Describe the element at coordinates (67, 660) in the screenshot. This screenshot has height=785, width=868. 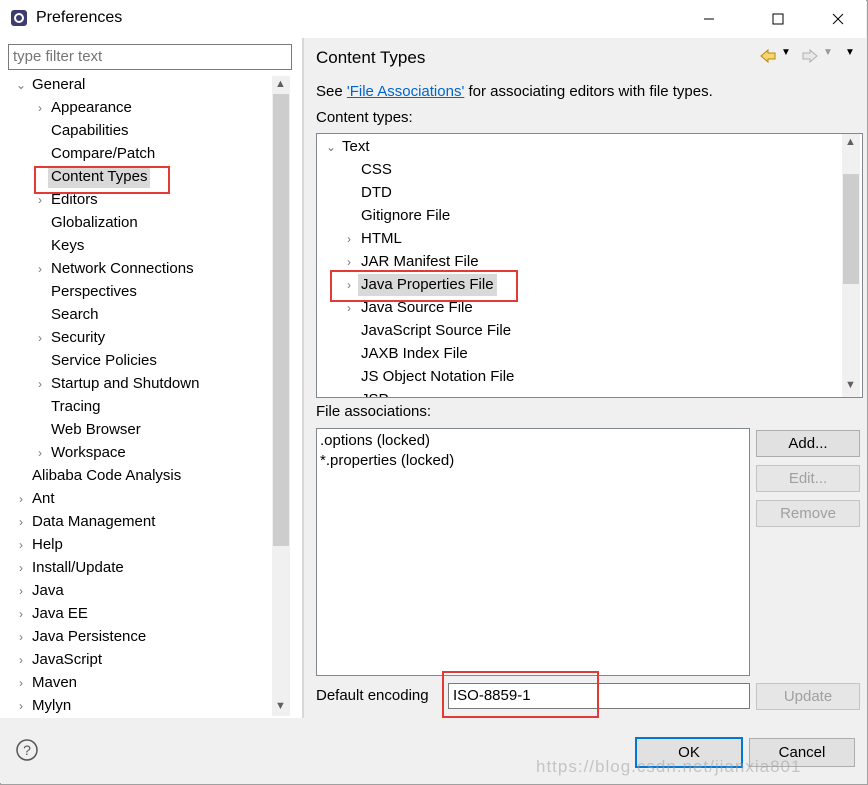
I see `tree-item-javascript: JavaScript` at that location.